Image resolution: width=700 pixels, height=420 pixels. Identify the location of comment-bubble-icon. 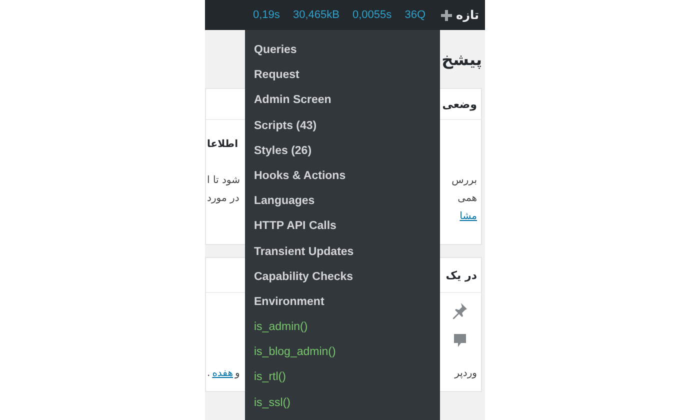
(460, 341).